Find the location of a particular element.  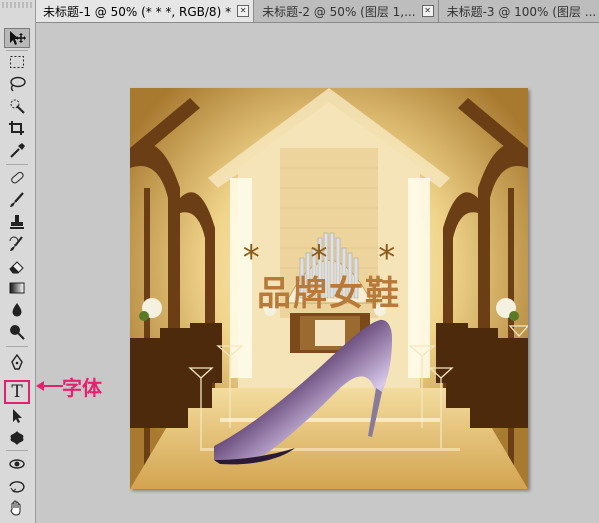

panel-grip is located at coordinates (17, 5).